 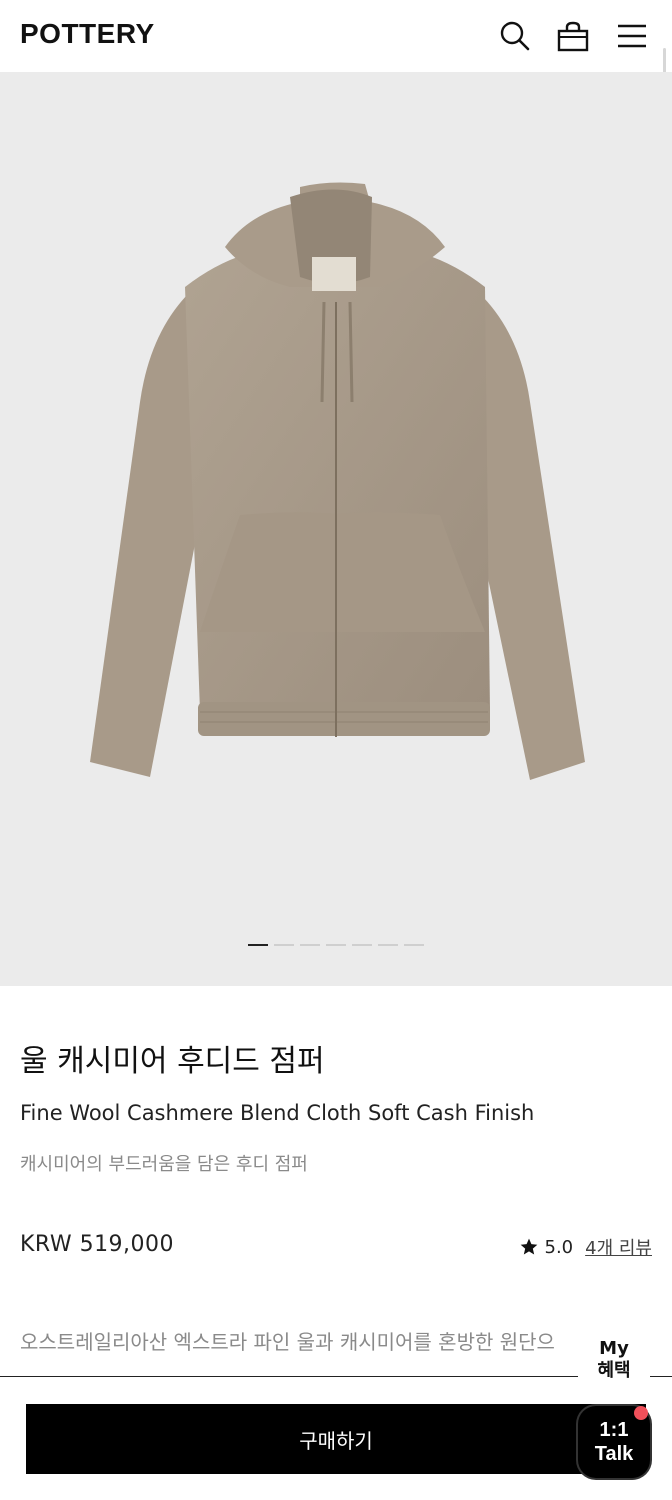 What do you see at coordinates (87, 34) in the screenshot?
I see `logo: POTTERY` at bounding box center [87, 34].